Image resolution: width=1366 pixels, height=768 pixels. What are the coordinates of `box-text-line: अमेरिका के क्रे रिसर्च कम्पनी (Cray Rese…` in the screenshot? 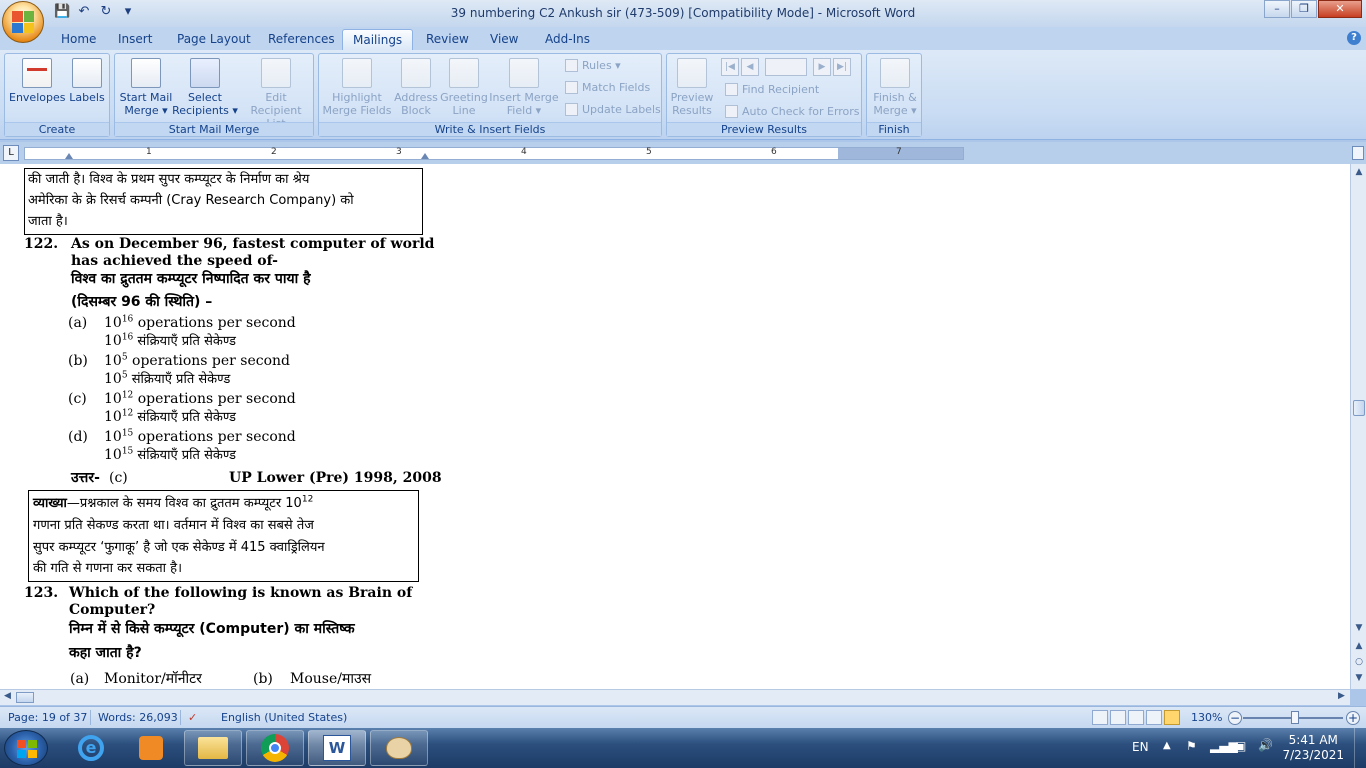 It's located at (191, 200).